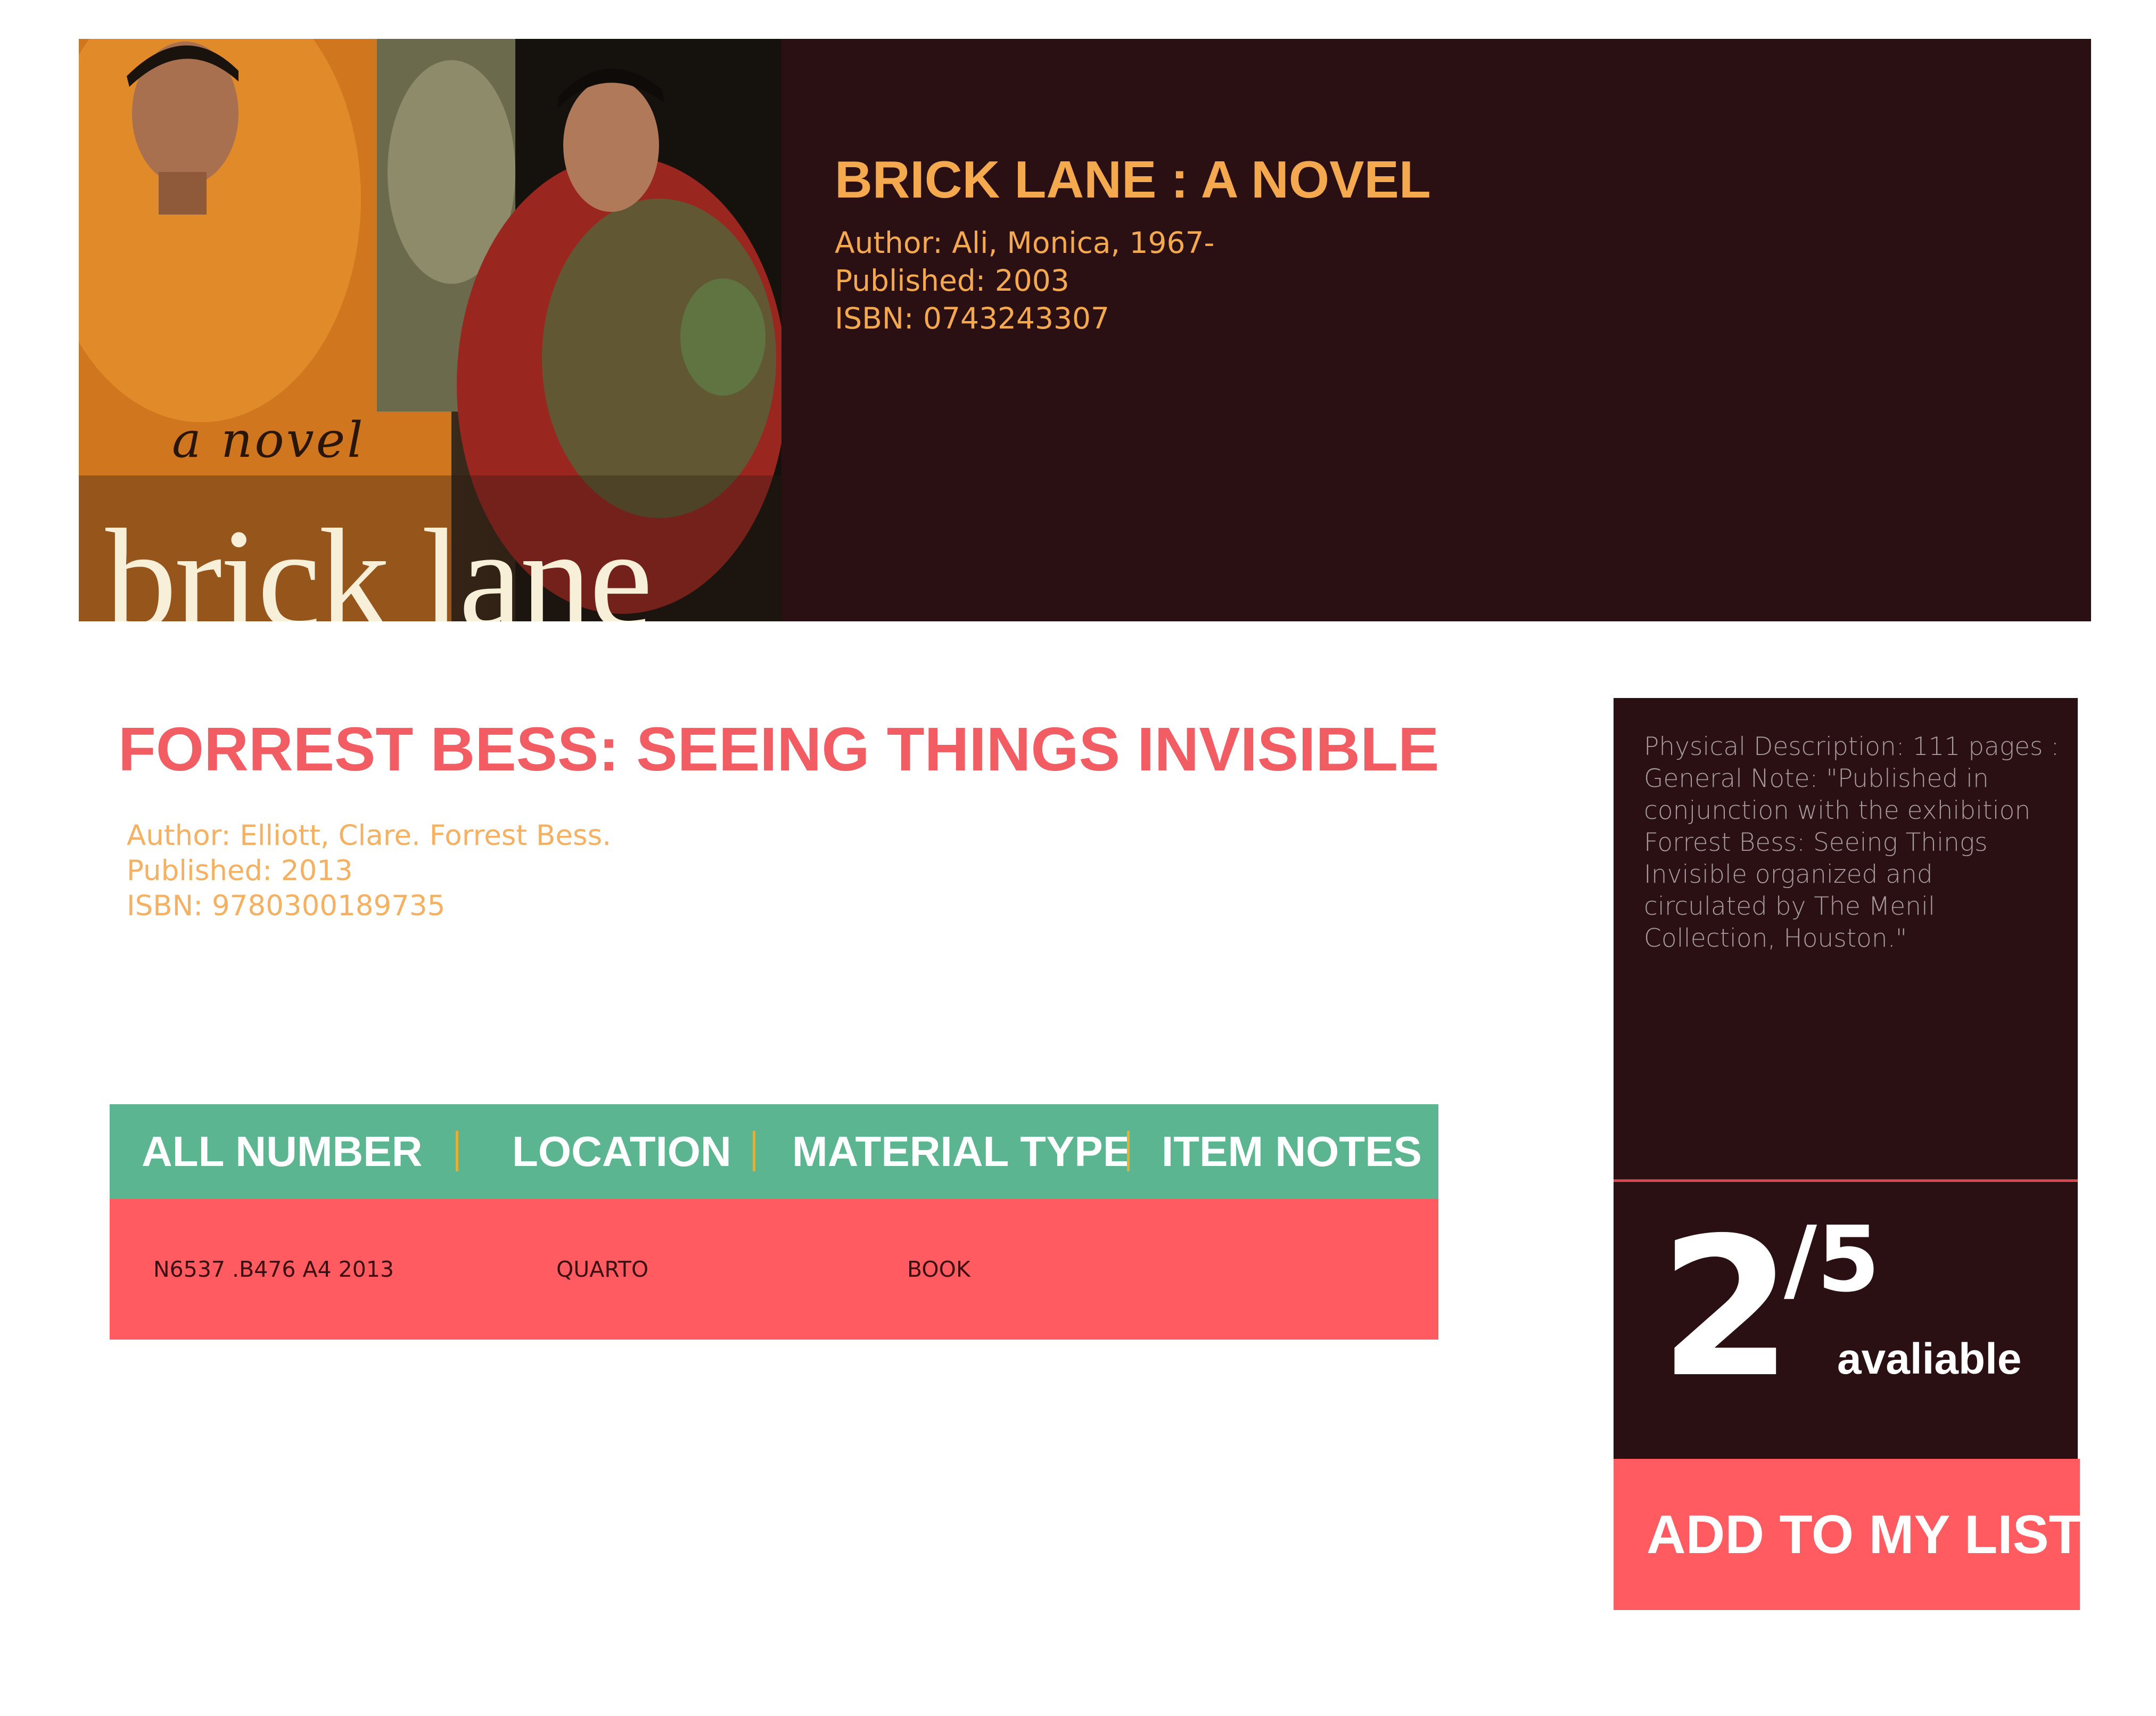 This screenshot has width=2156, height=1716. I want to click on notes-line: conjunction with the exhibition, so click(1837, 810).